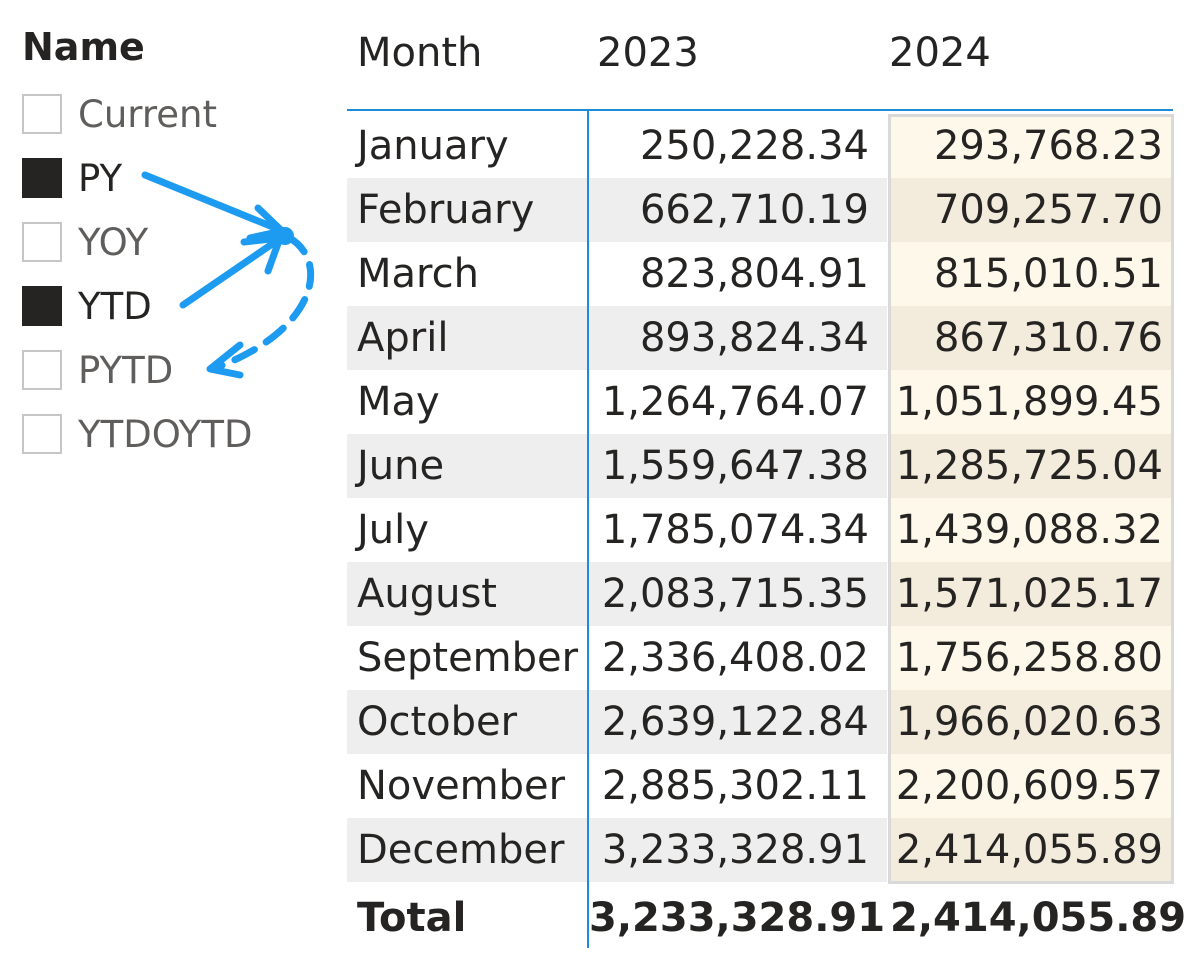  Describe the element at coordinates (467, 594) in the screenshot. I see `month-cell: August` at that location.